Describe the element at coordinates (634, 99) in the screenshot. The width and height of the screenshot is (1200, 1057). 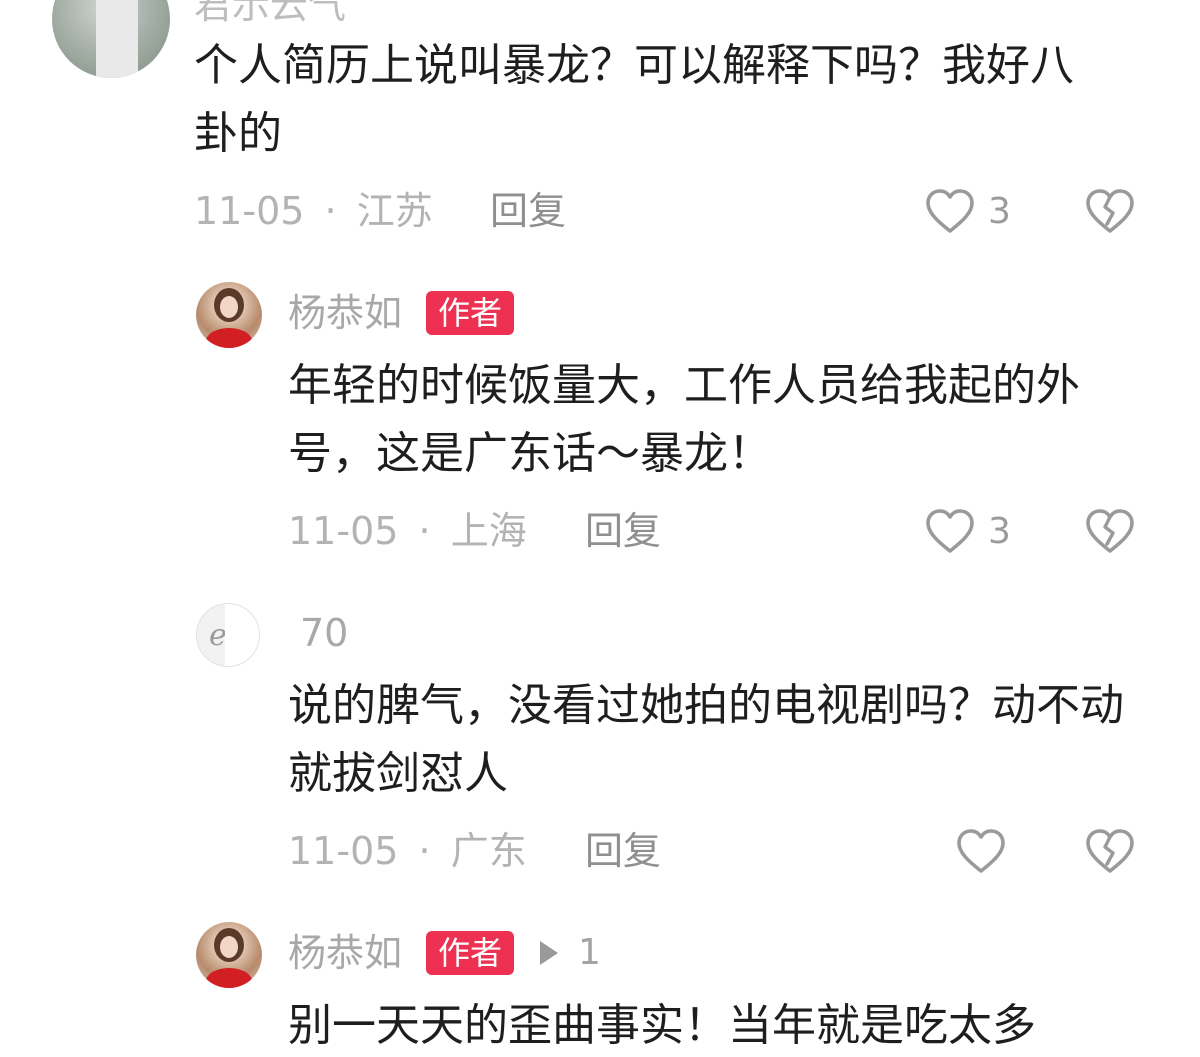
I see `comment-text: 个人简历上说叫暴龙？可以解释下吗？我好八卦的` at that location.